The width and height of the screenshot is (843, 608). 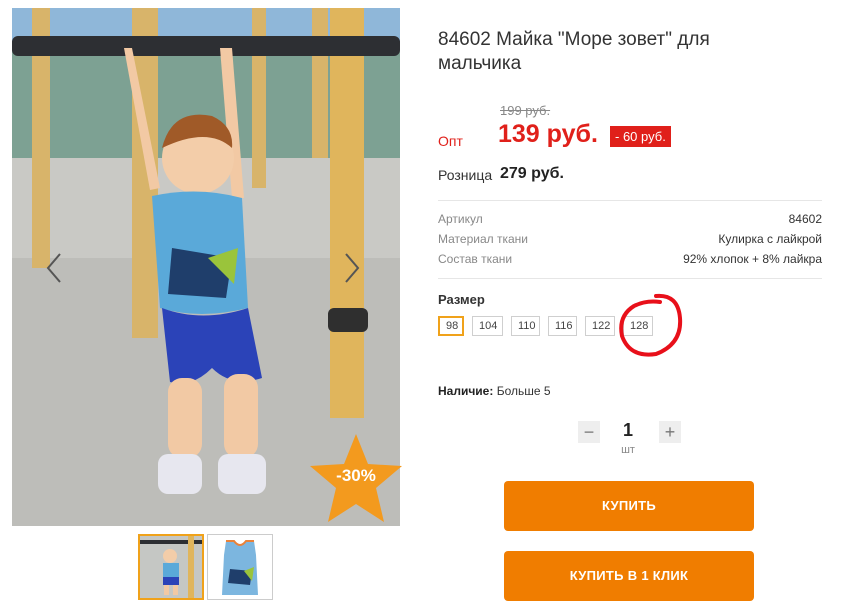 I want to click on chevron-left-icon, so click(x=53, y=268).